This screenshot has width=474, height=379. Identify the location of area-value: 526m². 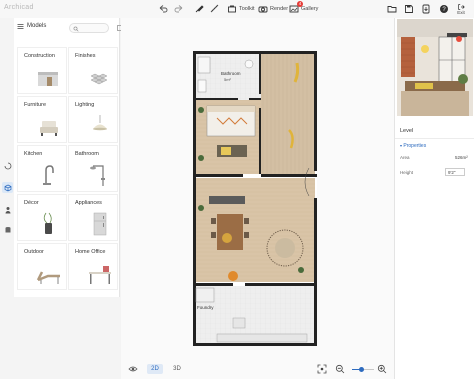
(461, 157).